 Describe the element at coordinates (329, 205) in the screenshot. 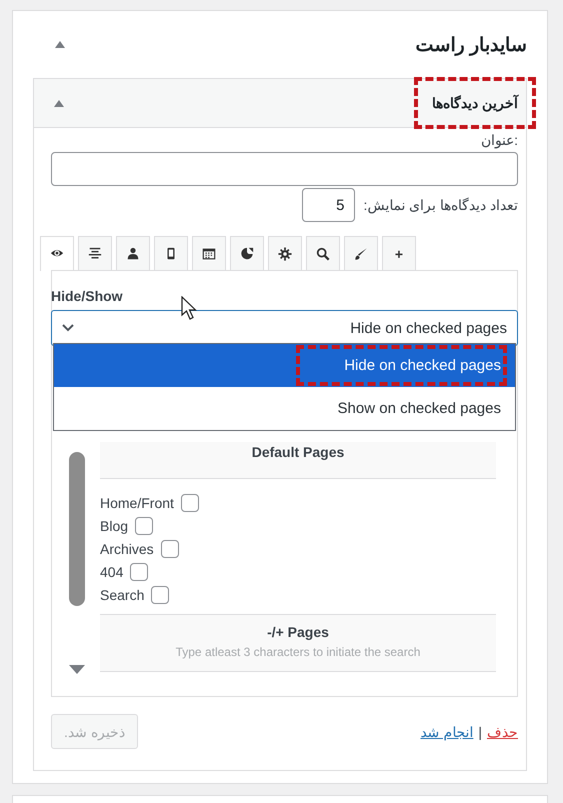

I see `count-input: 5` at that location.